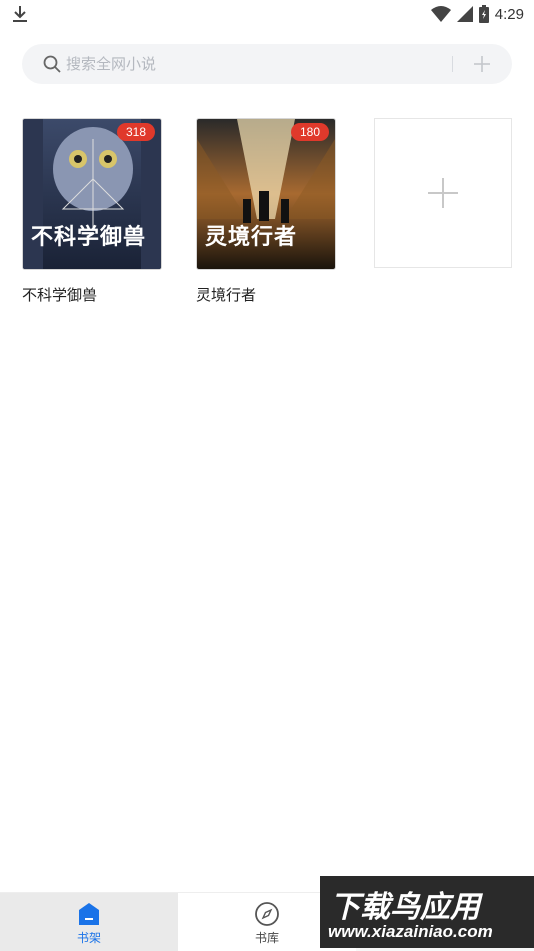  I want to click on add-book-button, so click(443, 193).